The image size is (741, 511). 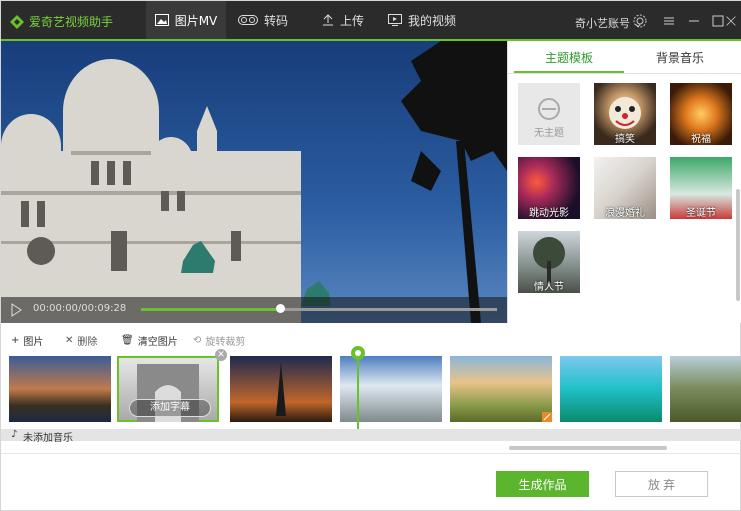 What do you see at coordinates (280, 308) in the screenshot?
I see `progress-knob` at bounding box center [280, 308].